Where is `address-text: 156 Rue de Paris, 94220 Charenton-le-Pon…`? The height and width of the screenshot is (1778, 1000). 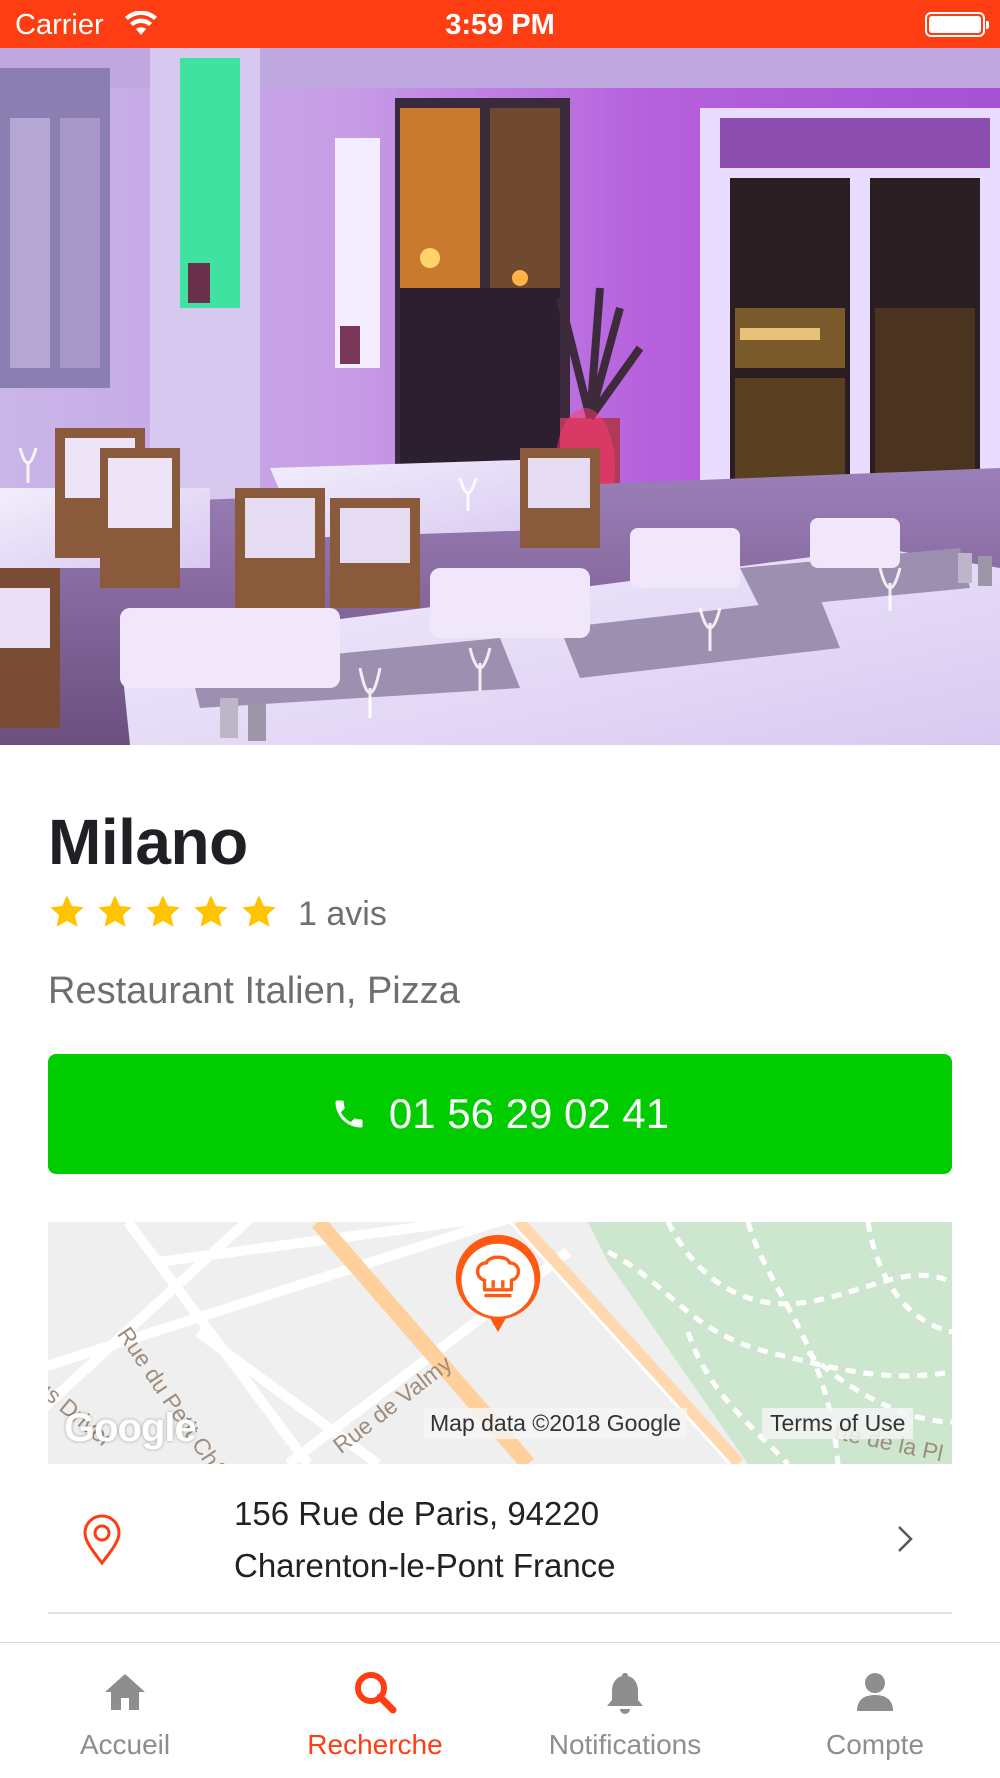
address-text: 156 Rue de Paris, 94220 Charenton-le-Pon… is located at coordinates (425, 1540).